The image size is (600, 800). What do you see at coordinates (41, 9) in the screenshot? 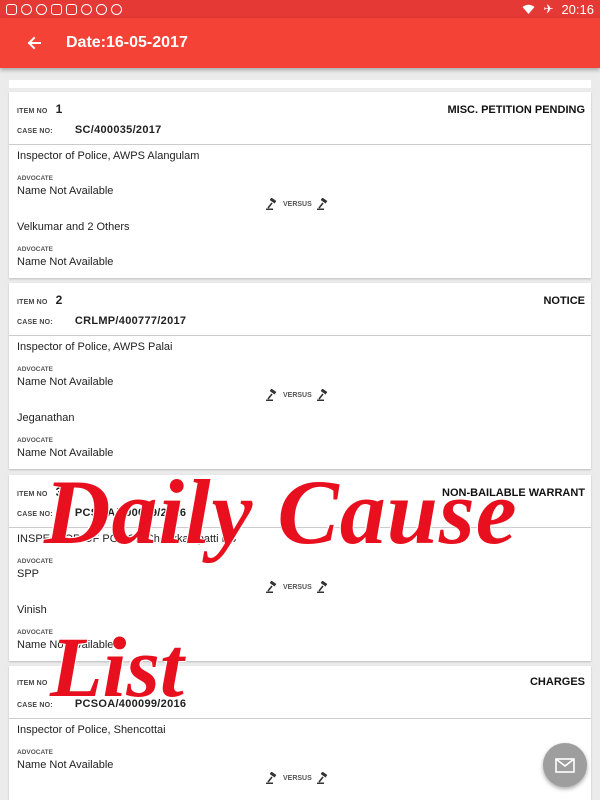
I see `whatsapp-icon` at bounding box center [41, 9].